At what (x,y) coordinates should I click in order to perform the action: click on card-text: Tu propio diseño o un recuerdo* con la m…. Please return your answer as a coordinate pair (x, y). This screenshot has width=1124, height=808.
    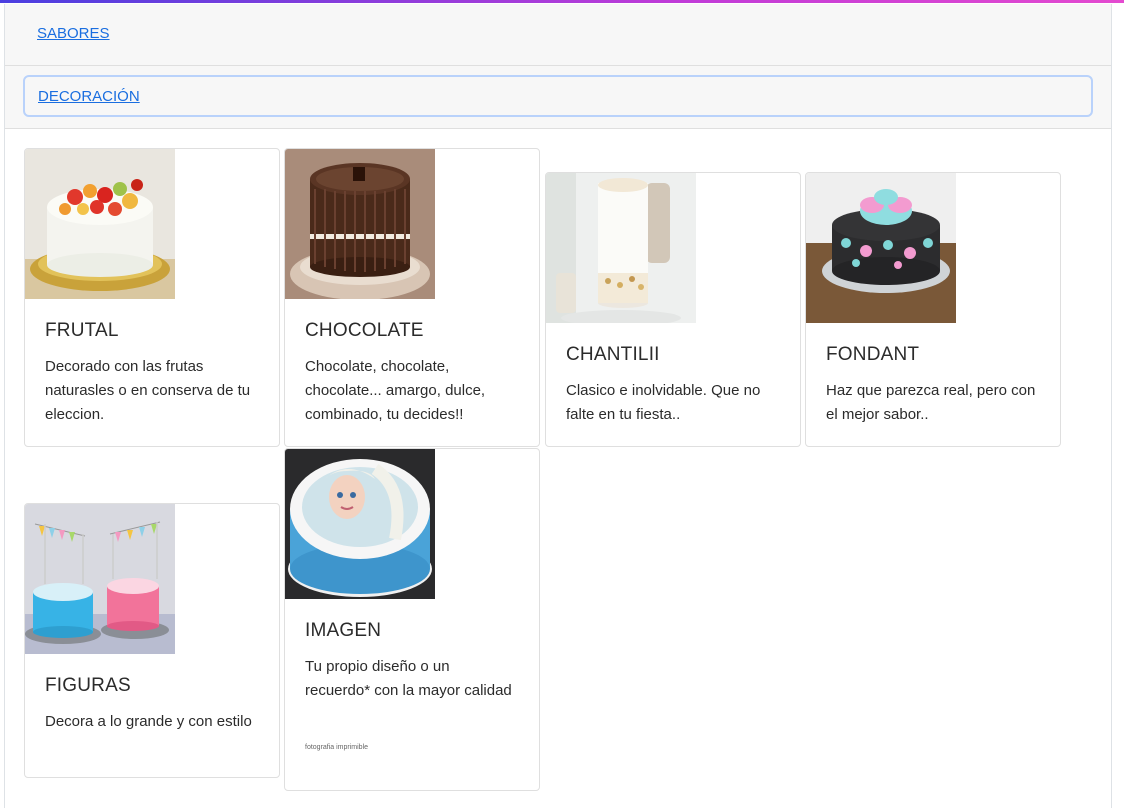
    Looking at the image, I should click on (408, 678).